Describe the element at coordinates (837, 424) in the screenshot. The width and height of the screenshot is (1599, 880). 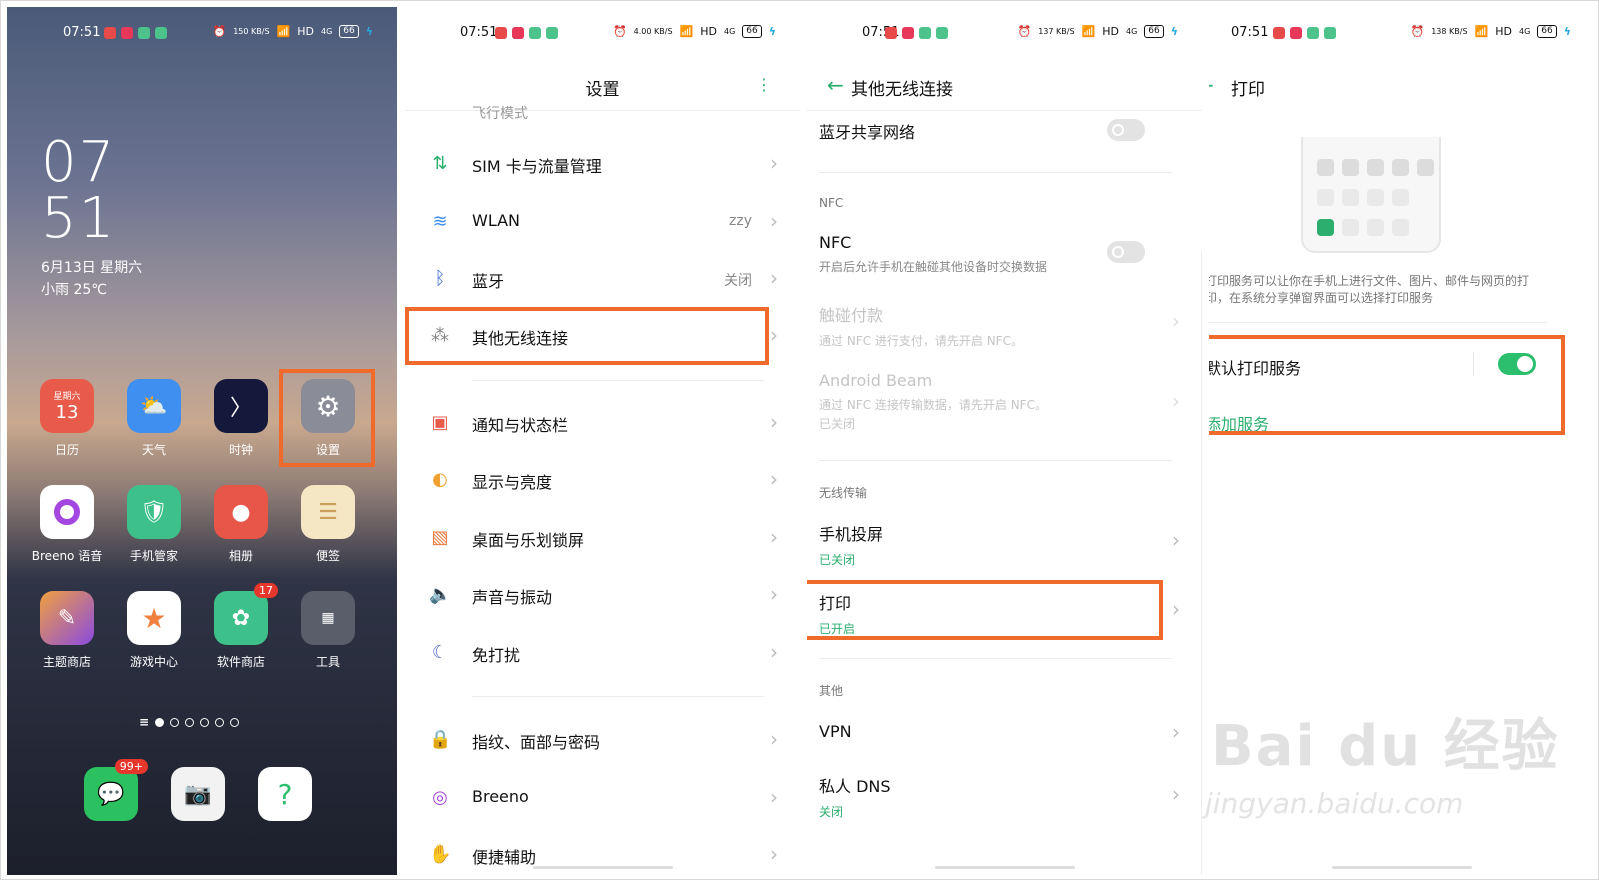
I see `row-sub-status: 已关闭` at that location.